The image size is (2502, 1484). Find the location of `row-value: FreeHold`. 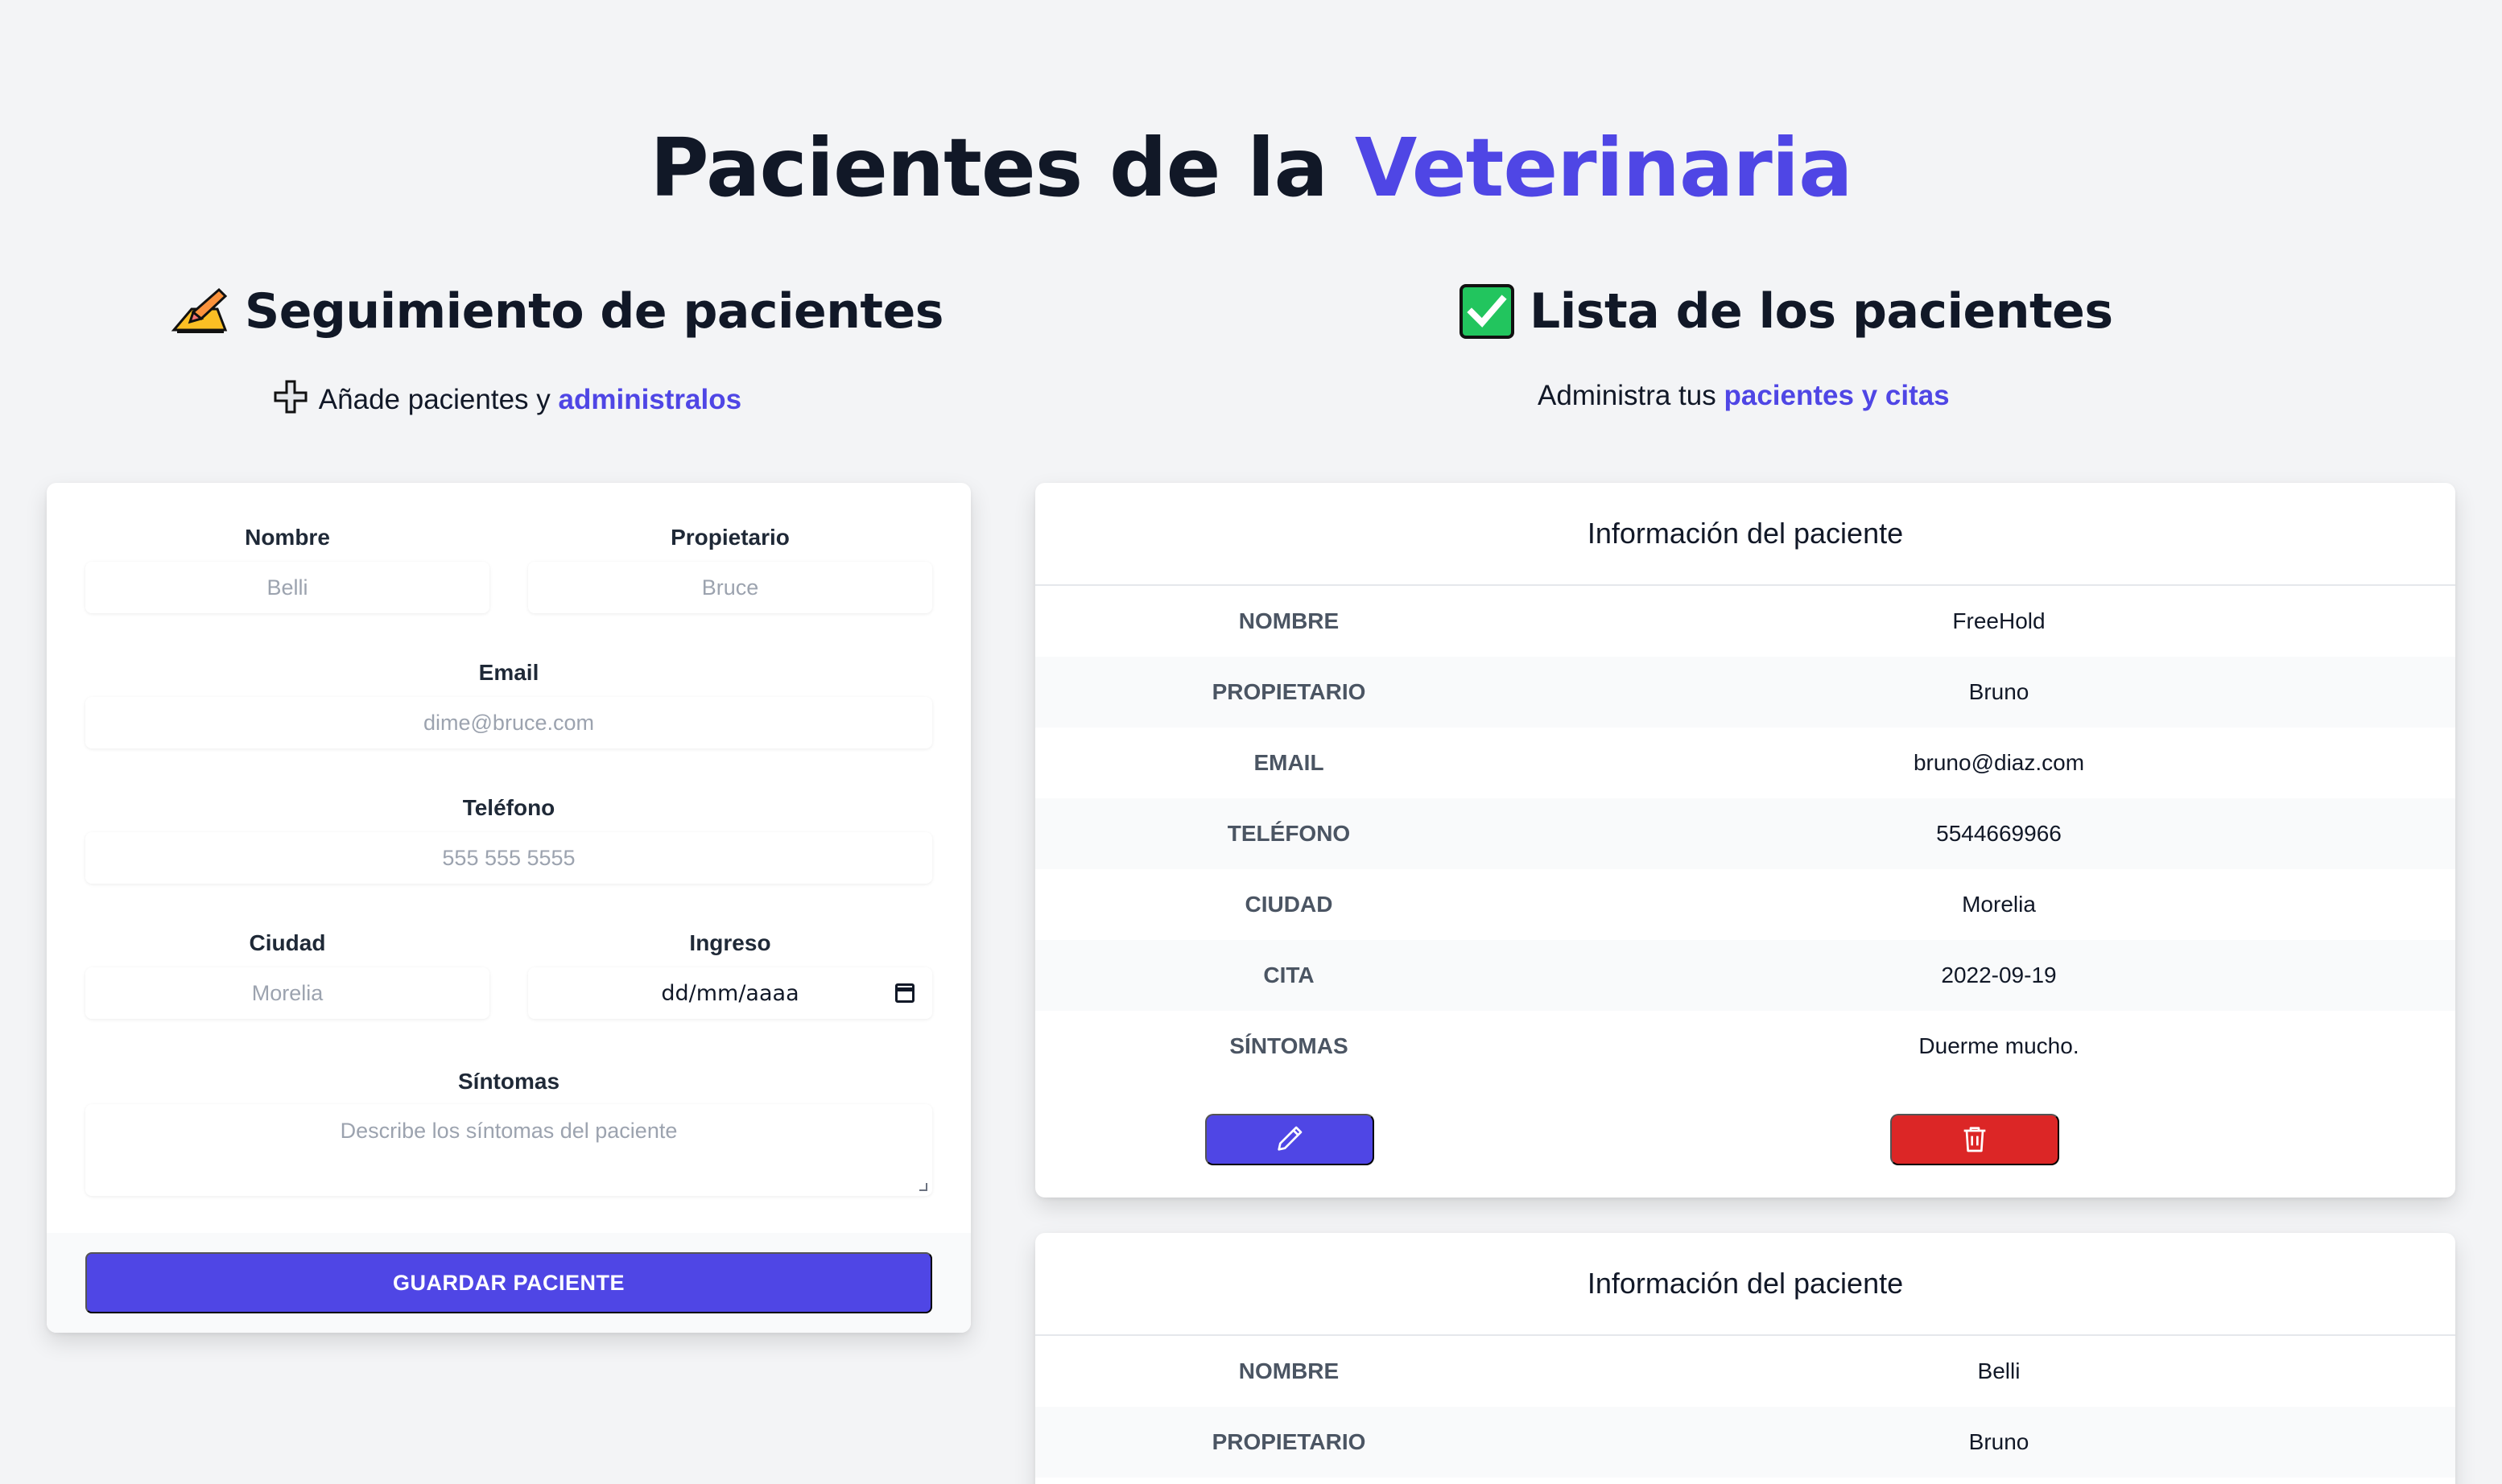

row-value: FreeHold is located at coordinates (1999, 620).